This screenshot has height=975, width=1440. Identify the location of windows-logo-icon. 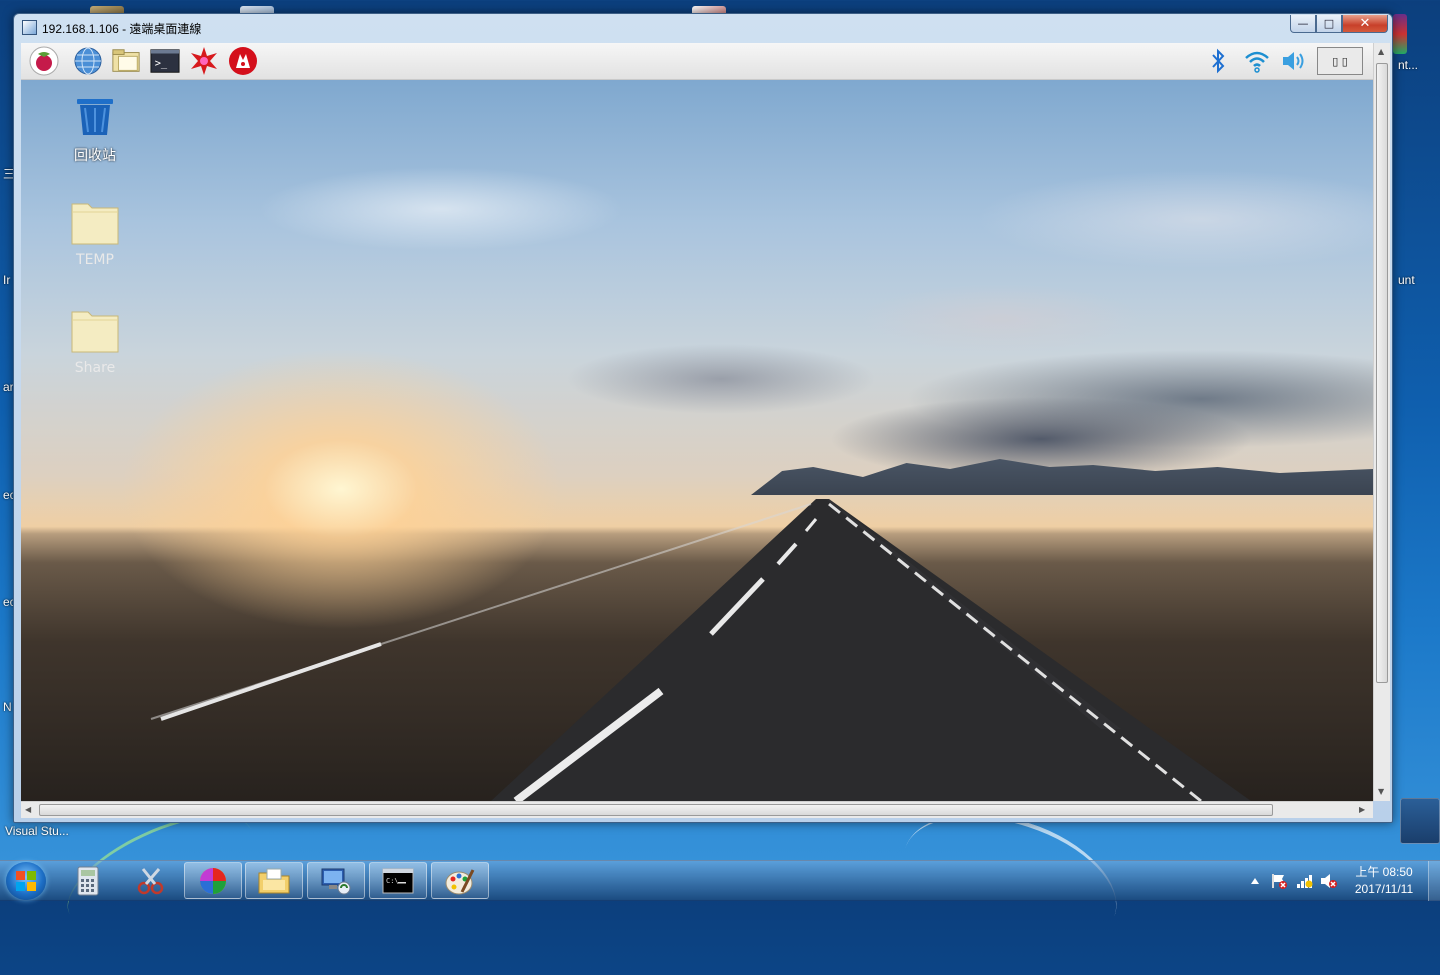
(26, 881).